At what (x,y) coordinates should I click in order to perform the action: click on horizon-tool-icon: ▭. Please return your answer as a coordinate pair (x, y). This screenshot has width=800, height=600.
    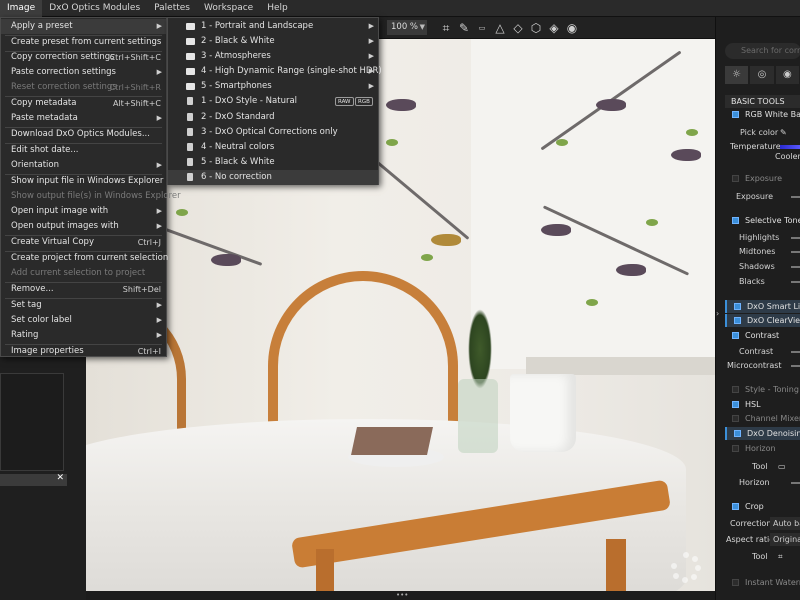
    Looking at the image, I should click on (782, 466).